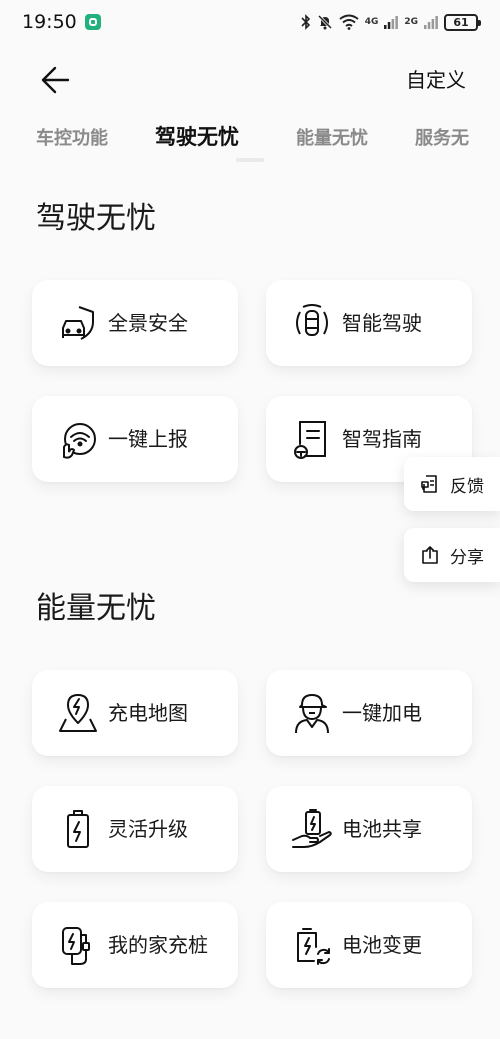  I want to click on feedback-label: 反馈, so click(467, 486).